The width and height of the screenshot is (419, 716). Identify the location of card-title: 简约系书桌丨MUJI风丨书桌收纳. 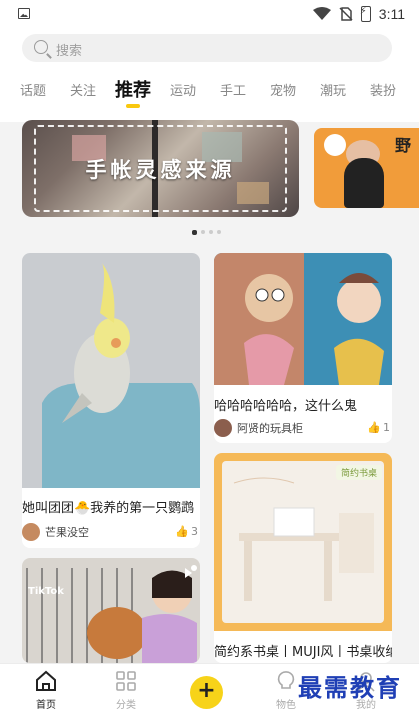
(303, 652).